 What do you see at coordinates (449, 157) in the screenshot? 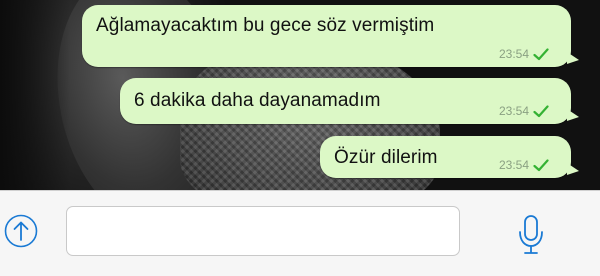
I see `message-bubble: Özür dilerim 23:54` at bounding box center [449, 157].